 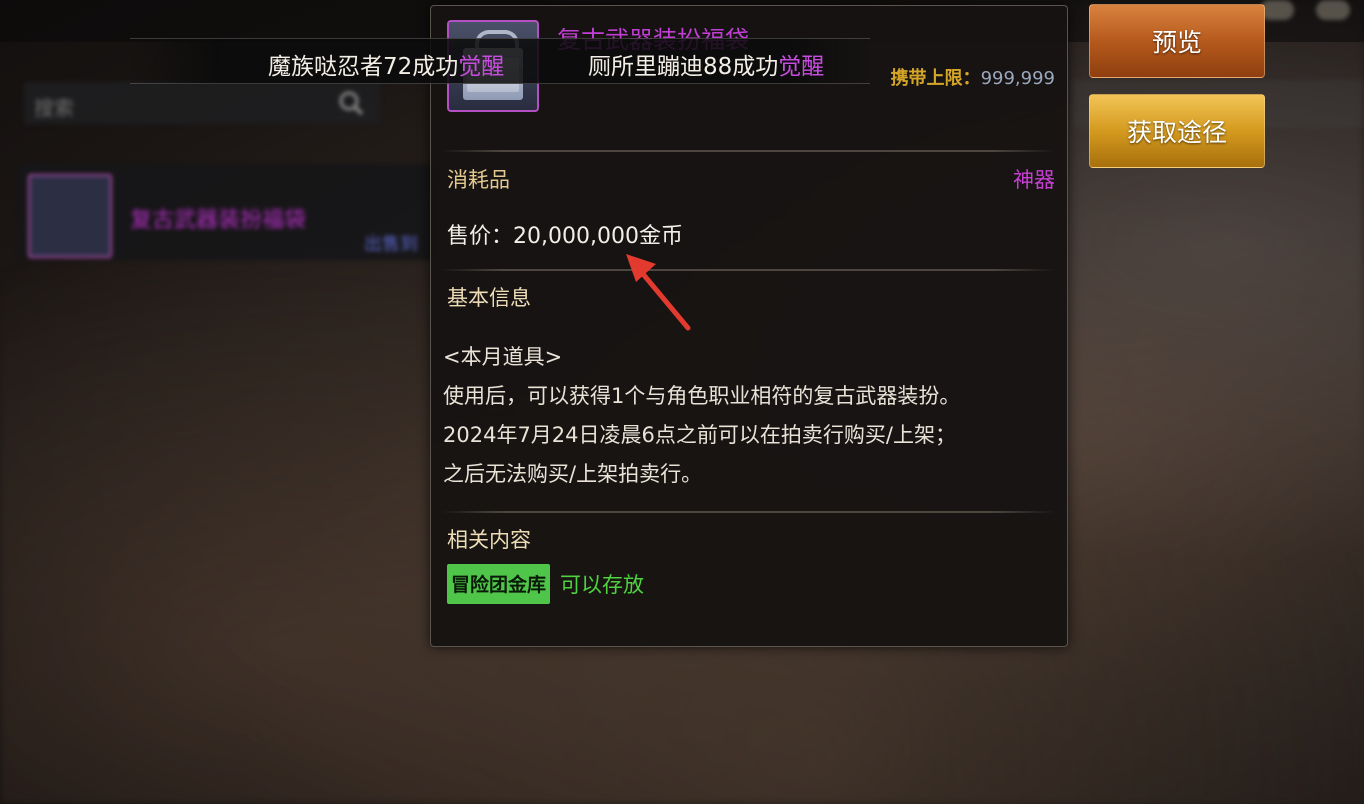 What do you see at coordinates (54, 108) in the screenshot?
I see `search-placeholder: 搜索` at bounding box center [54, 108].